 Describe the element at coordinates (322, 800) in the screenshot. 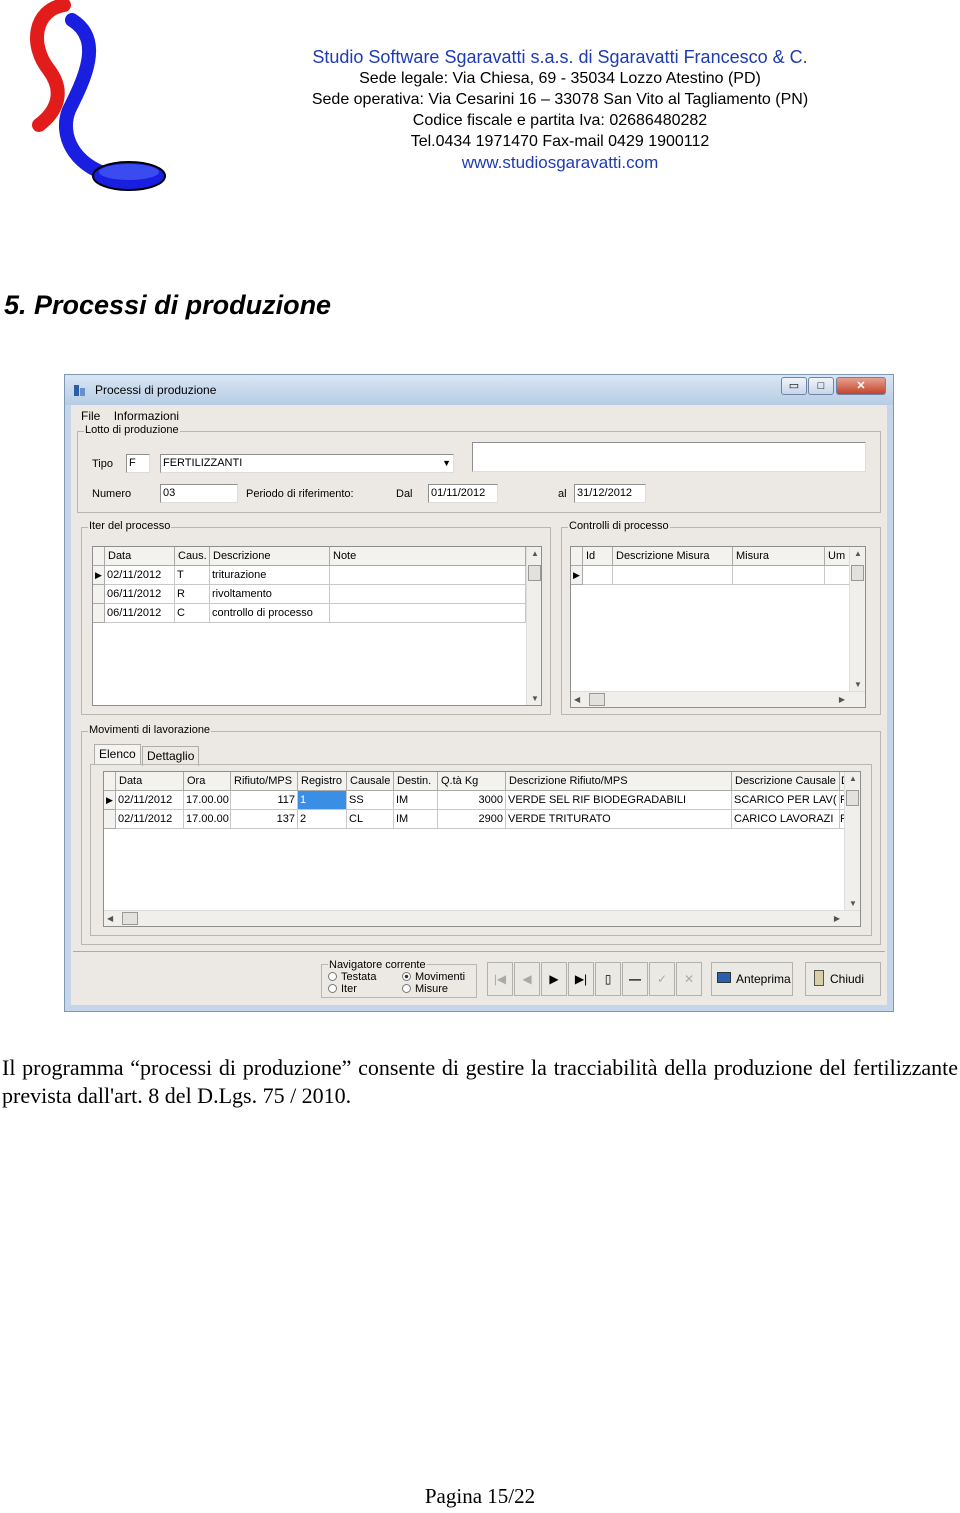

I see `mov-cell-selected: 1` at that location.